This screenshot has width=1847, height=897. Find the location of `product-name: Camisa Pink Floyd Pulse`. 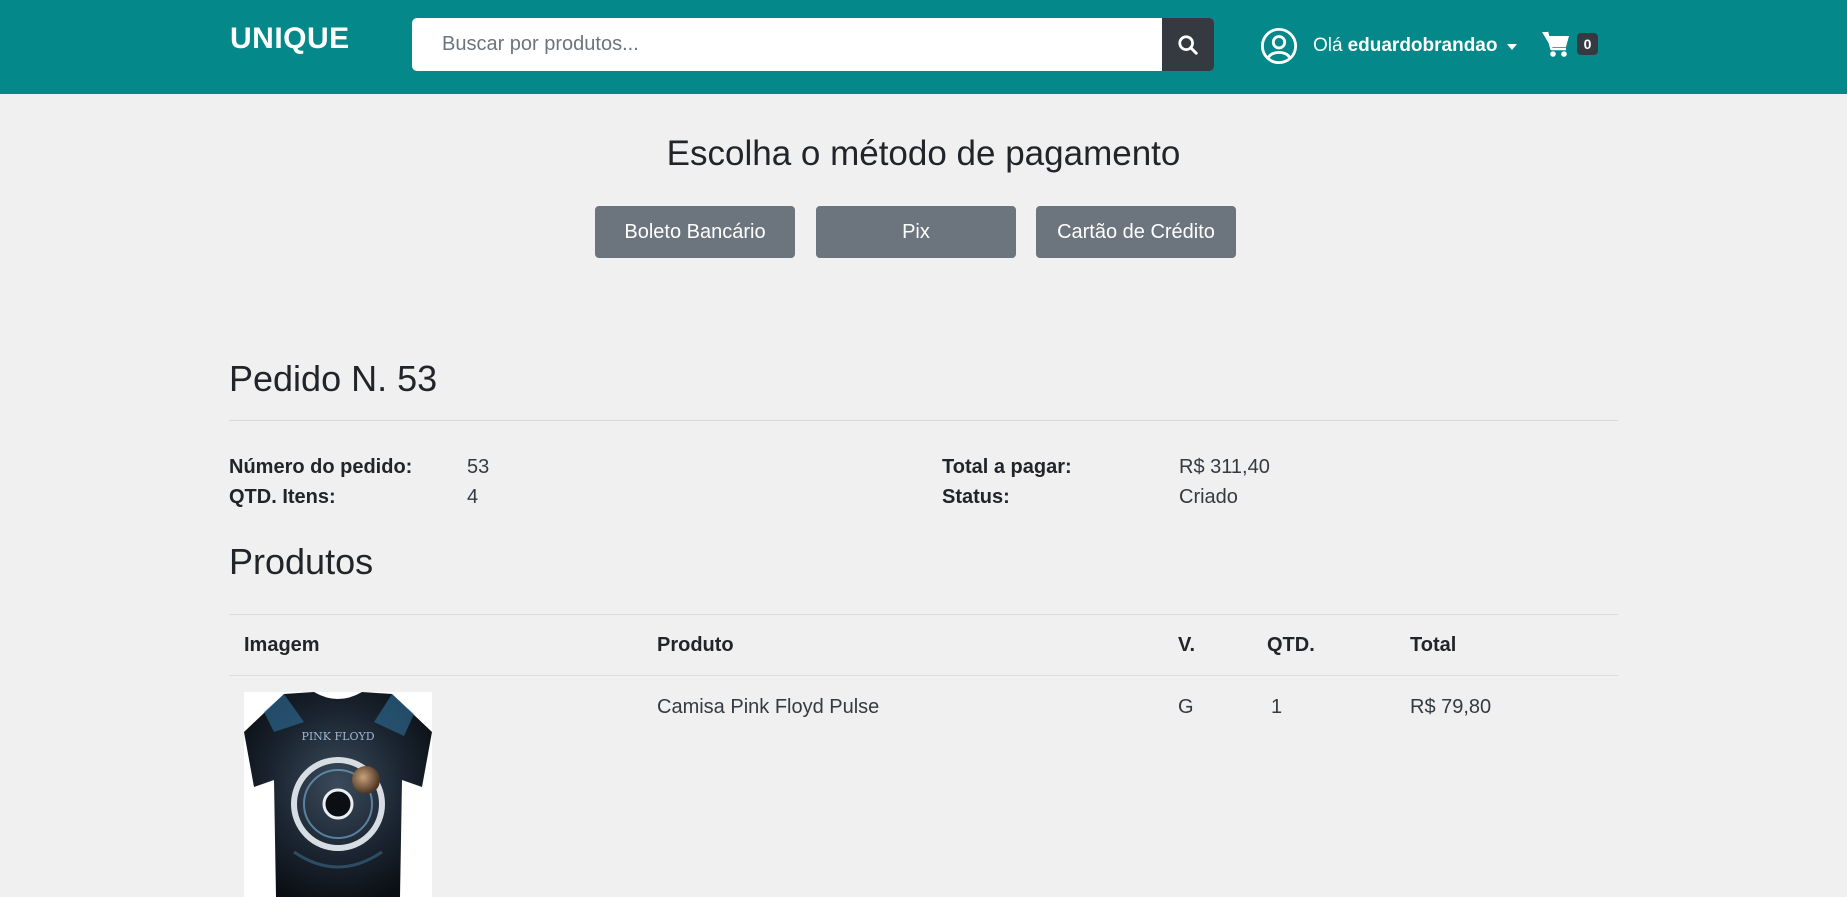

product-name: Camisa Pink Floyd Pulse is located at coordinates (768, 707).